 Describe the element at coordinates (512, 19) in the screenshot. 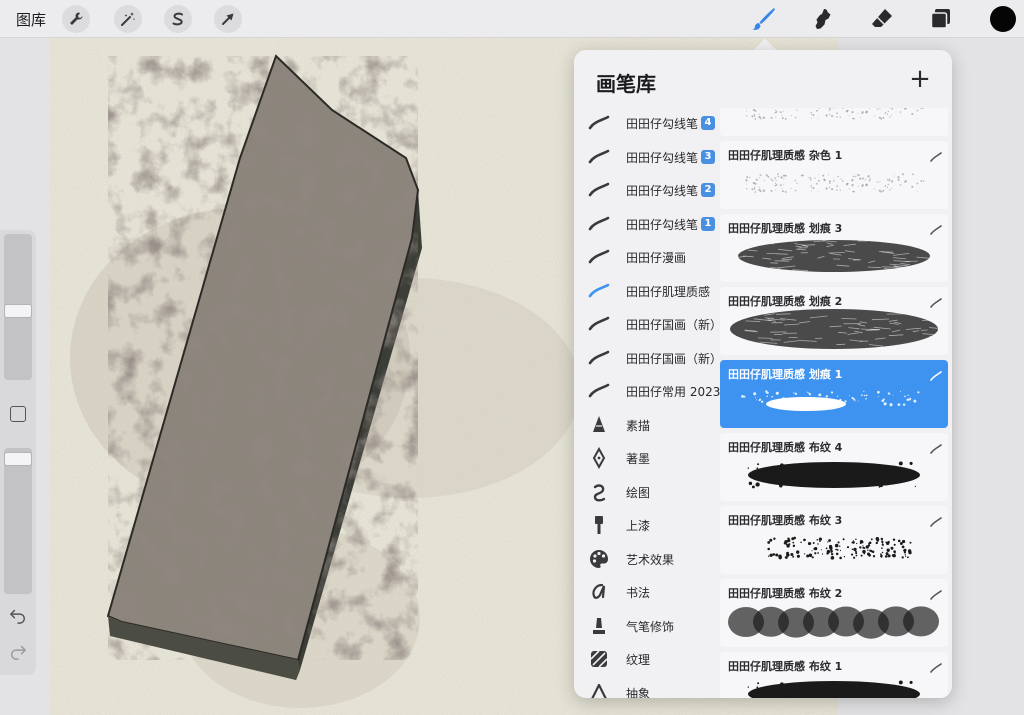

I see `top-toolbar: 图库` at that location.